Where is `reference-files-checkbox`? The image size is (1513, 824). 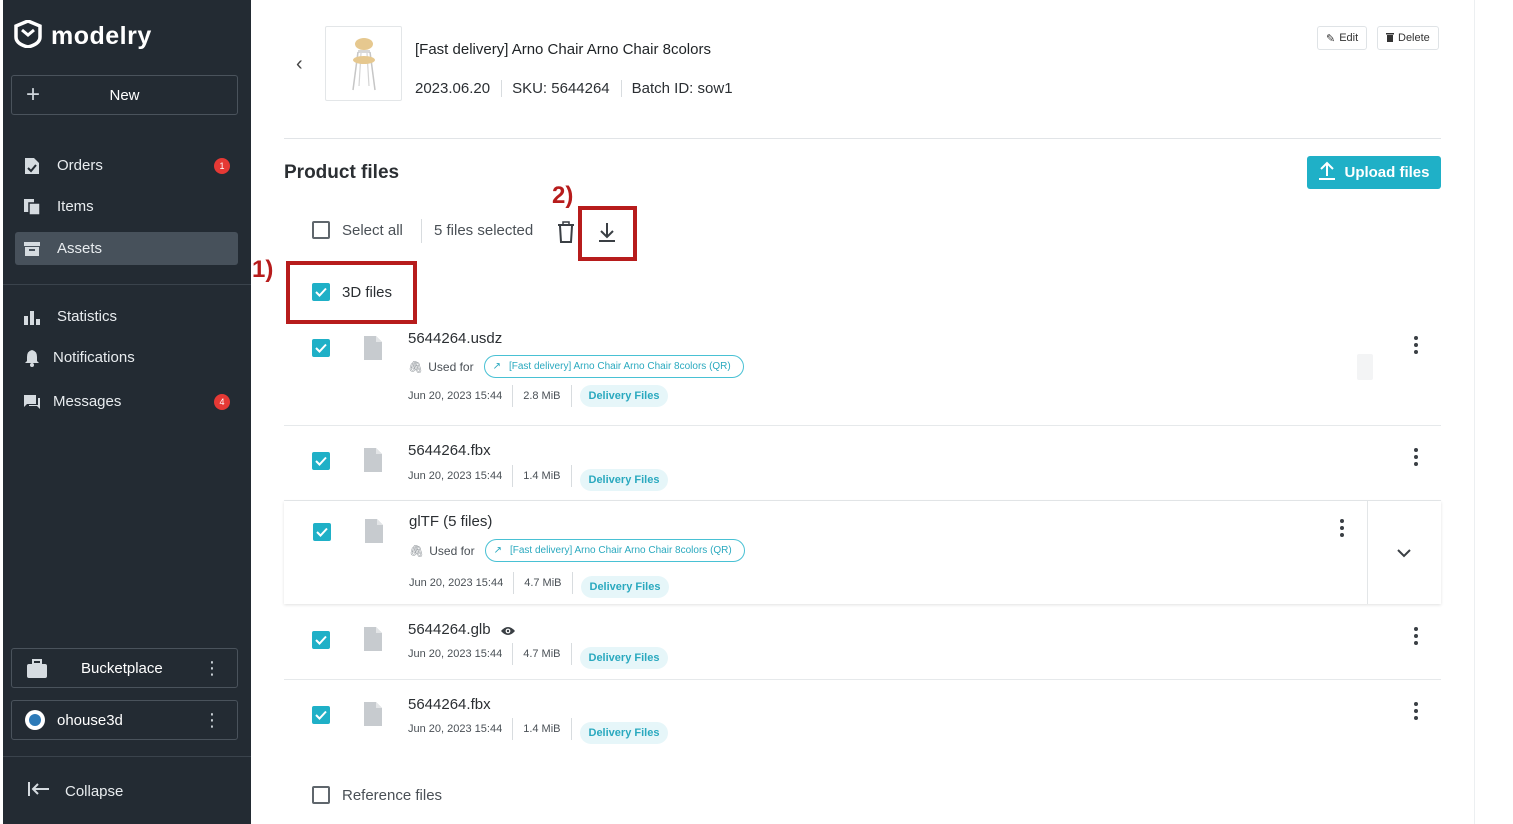
reference-files-checkbox is located at coordinates (321, 795).